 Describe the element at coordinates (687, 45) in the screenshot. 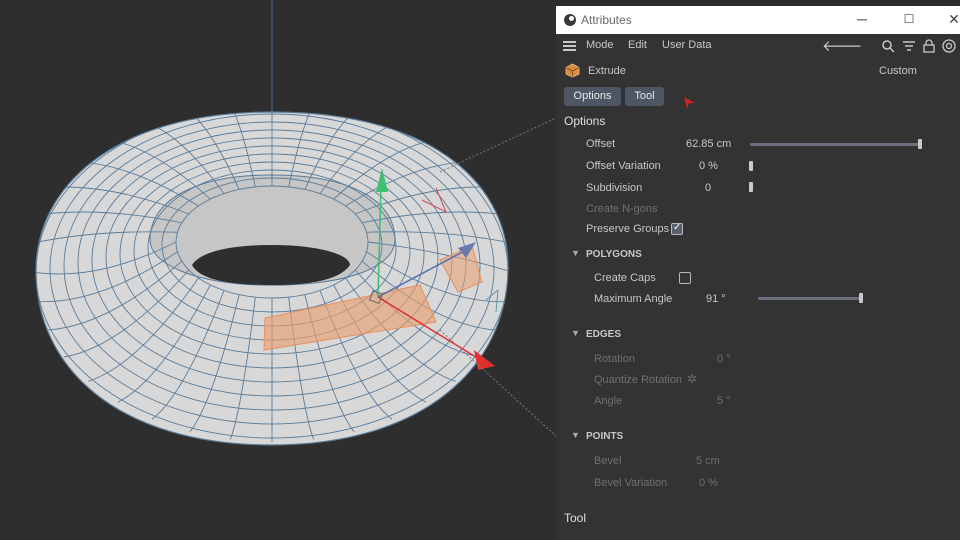

I see `menu-user-data: User Data` at that location.